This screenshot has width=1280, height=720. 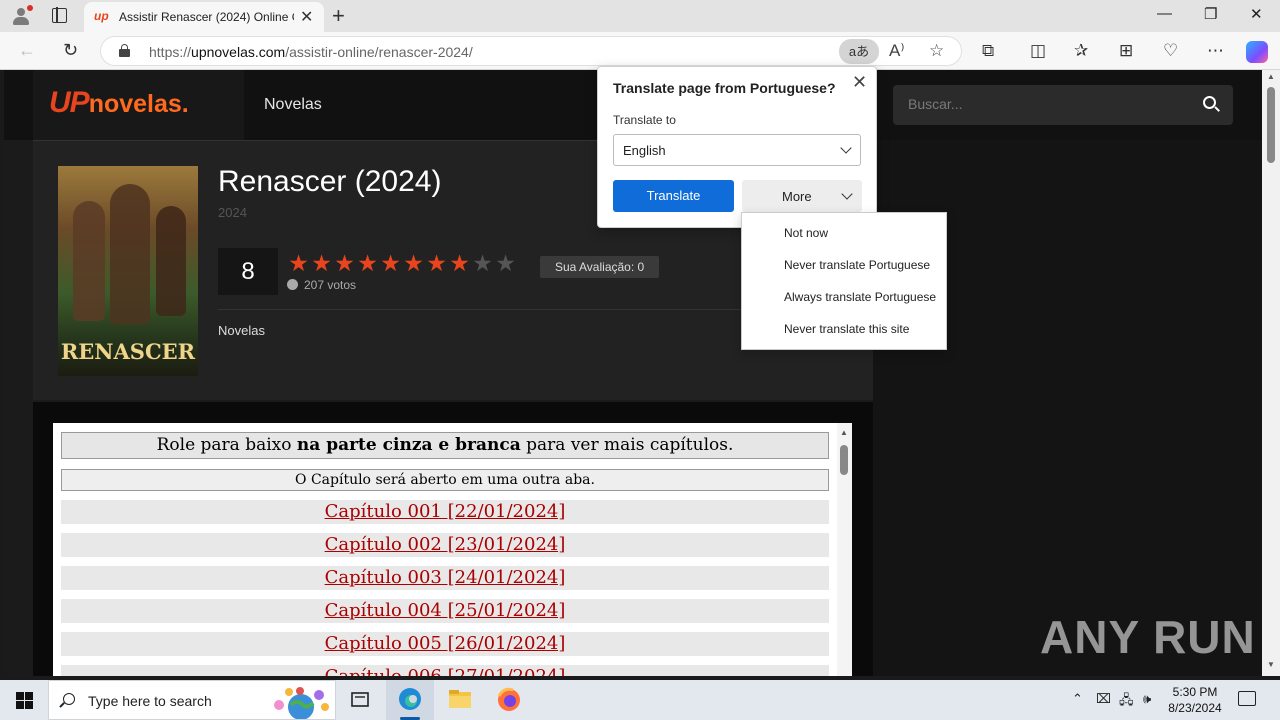 I want to click on system-clock: 5:30 PM 8/23/2024, so click(x=1195, y=700).